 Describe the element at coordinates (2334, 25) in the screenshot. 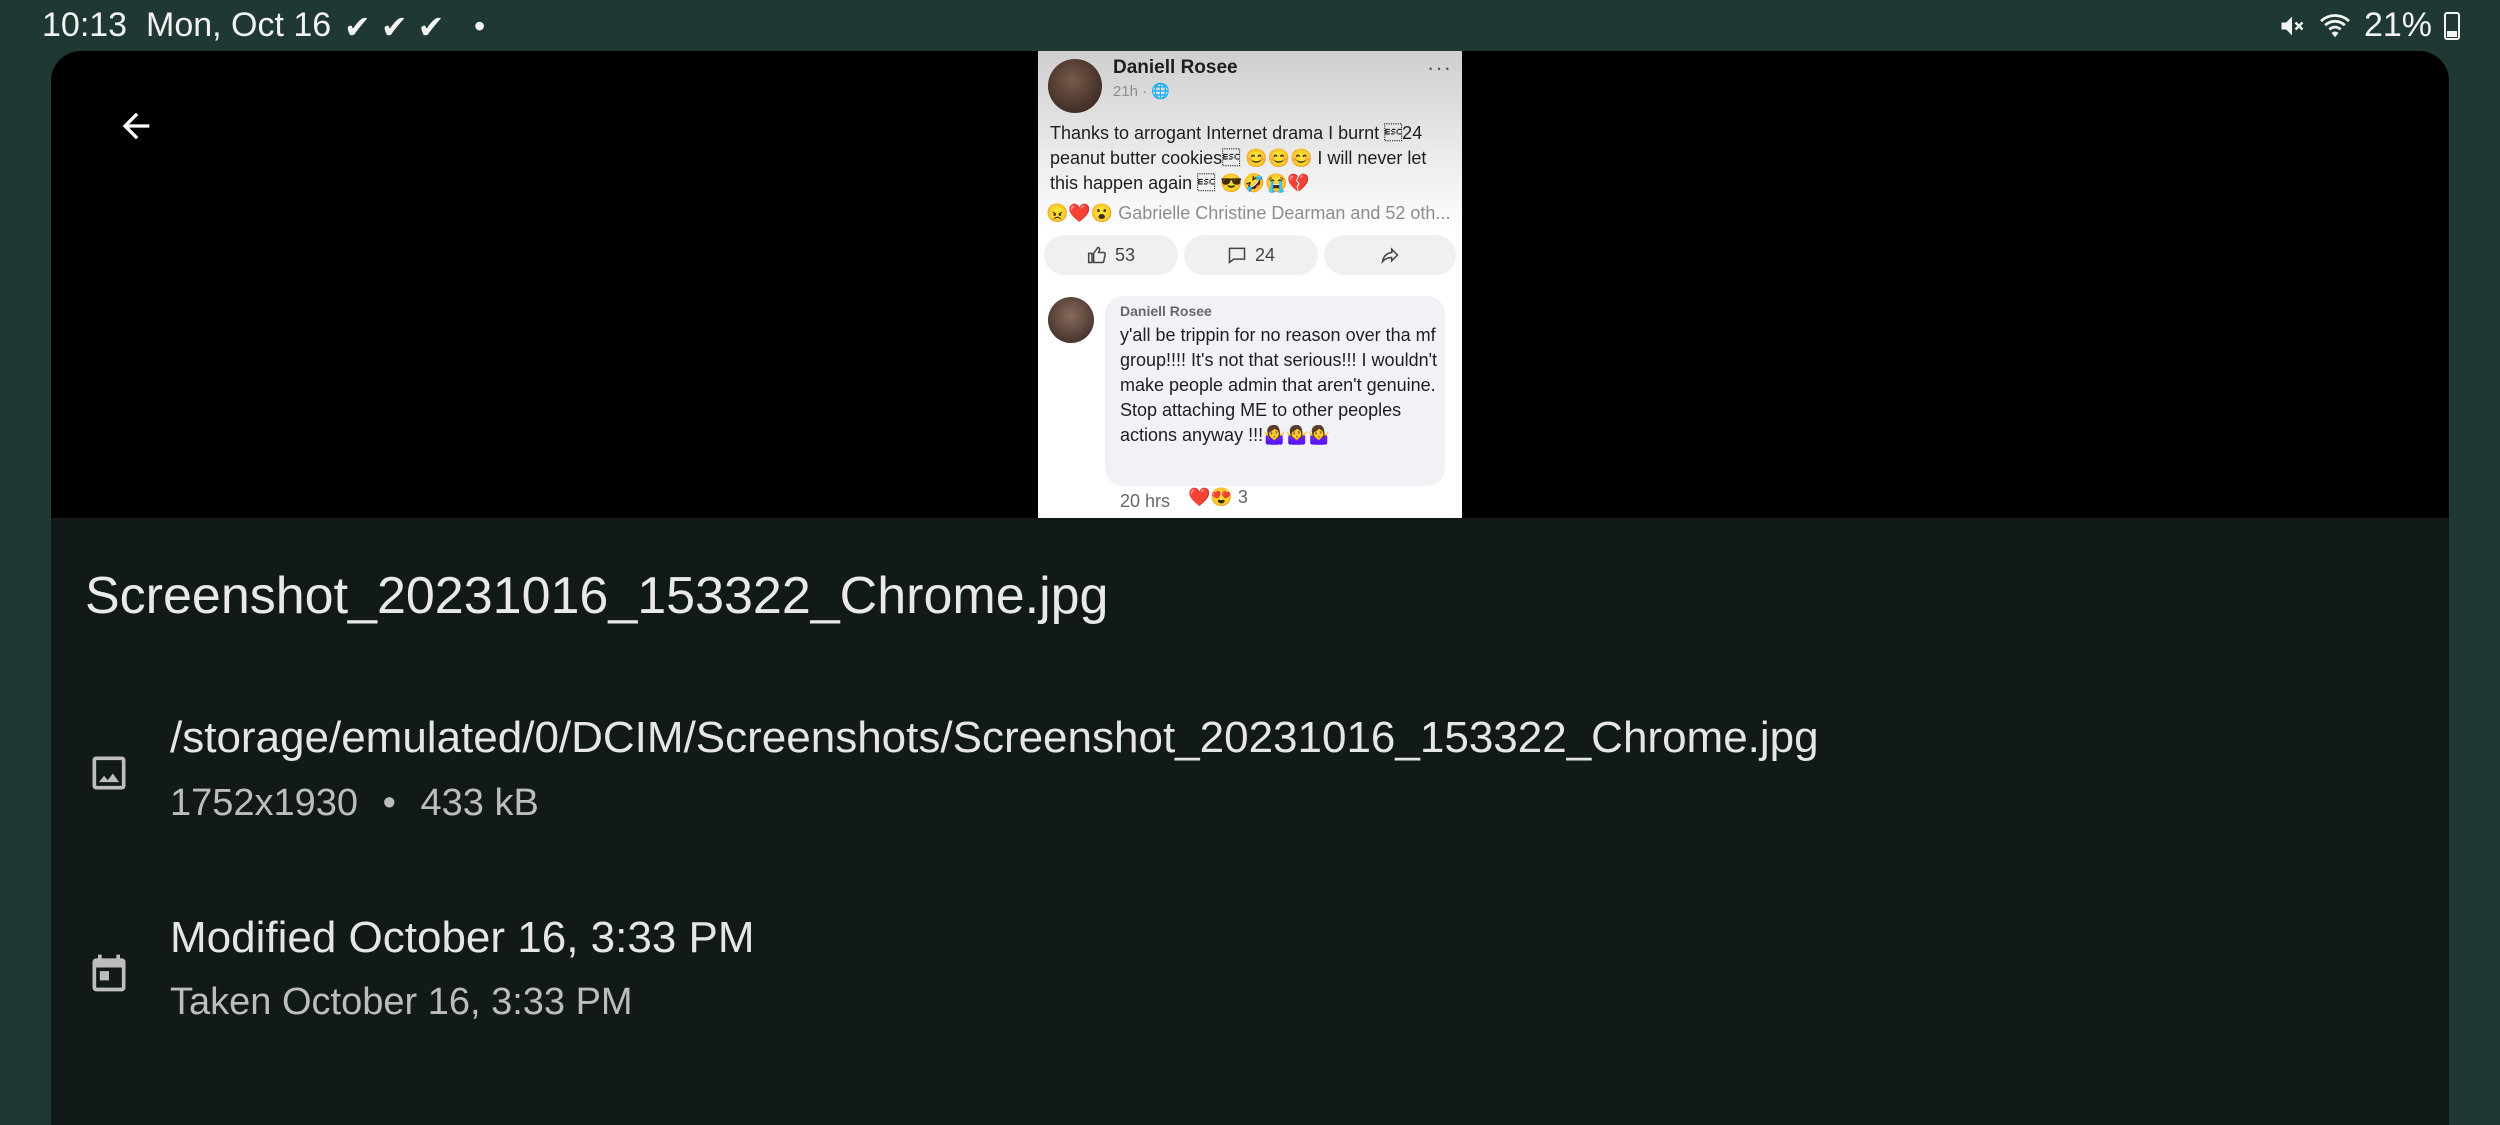

I see `wifi-icon` at that location.